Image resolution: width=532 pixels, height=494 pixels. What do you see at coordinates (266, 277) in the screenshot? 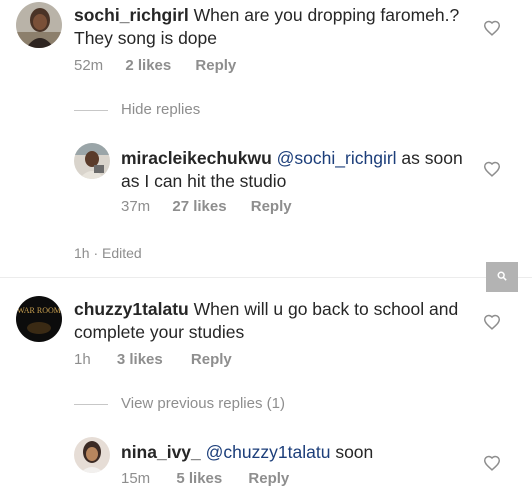
I see `divider` at bounding box center [266, 277].